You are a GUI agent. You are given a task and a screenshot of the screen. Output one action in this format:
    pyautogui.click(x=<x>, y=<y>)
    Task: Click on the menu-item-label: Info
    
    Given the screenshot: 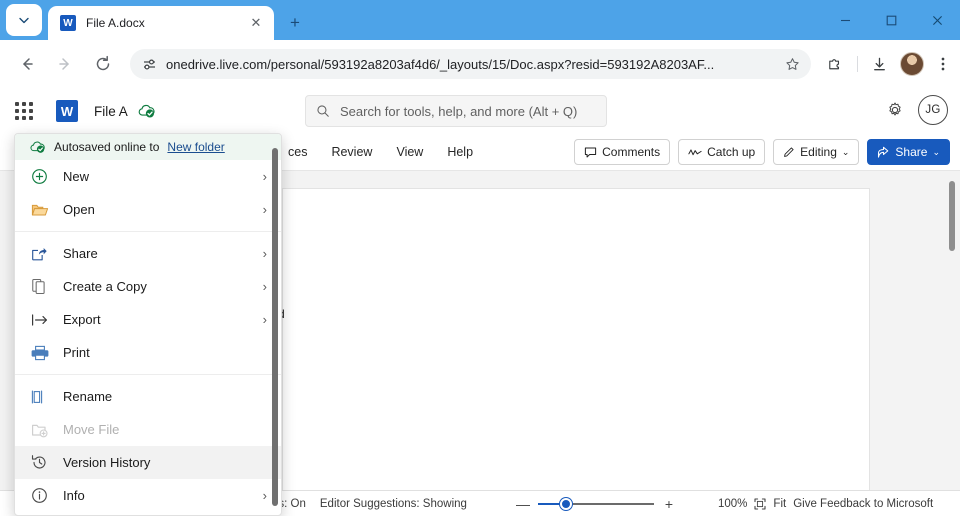 What is the action you would take?
    pyautogui.click(x=74, y=495)
    